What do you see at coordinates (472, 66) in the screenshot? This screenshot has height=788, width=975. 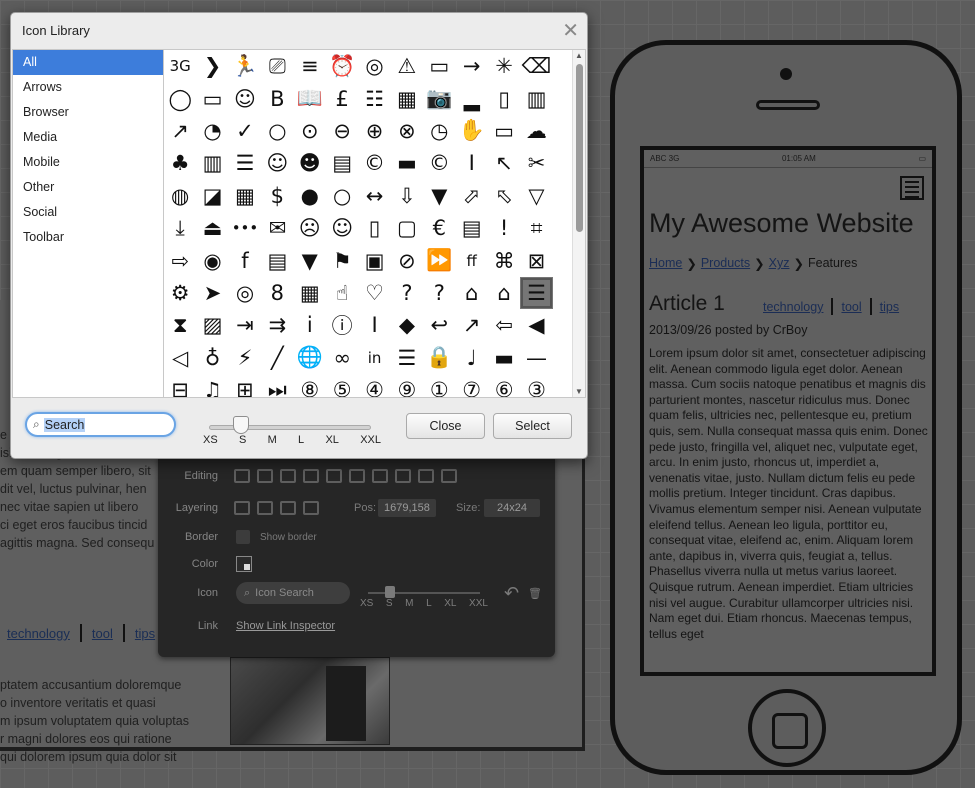 I see `icon-cell: →` at bounding box center [472, 66].